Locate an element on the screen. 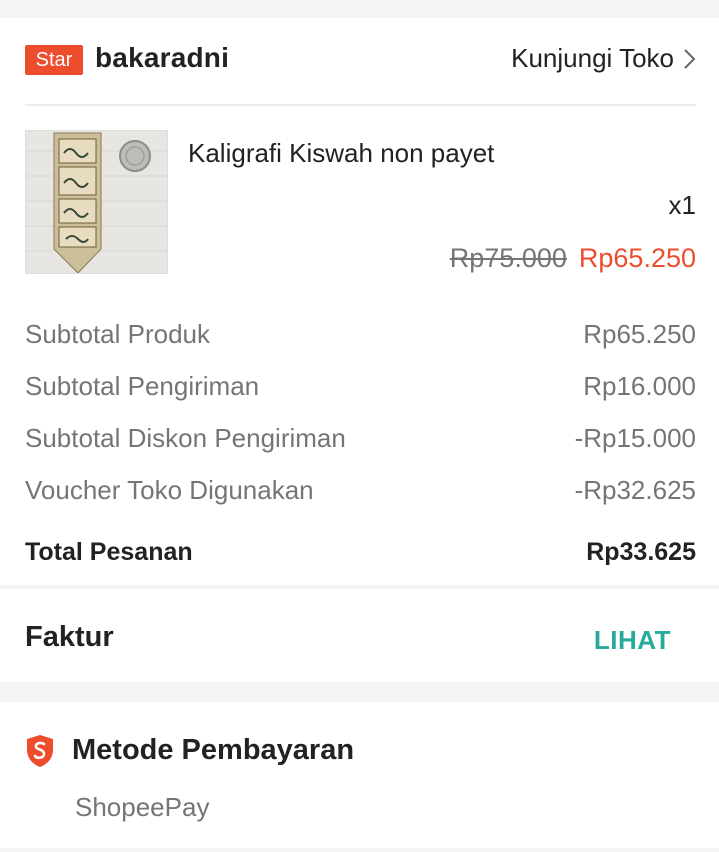  total-value: Rp33.625 is located at coordinates (641, 551).